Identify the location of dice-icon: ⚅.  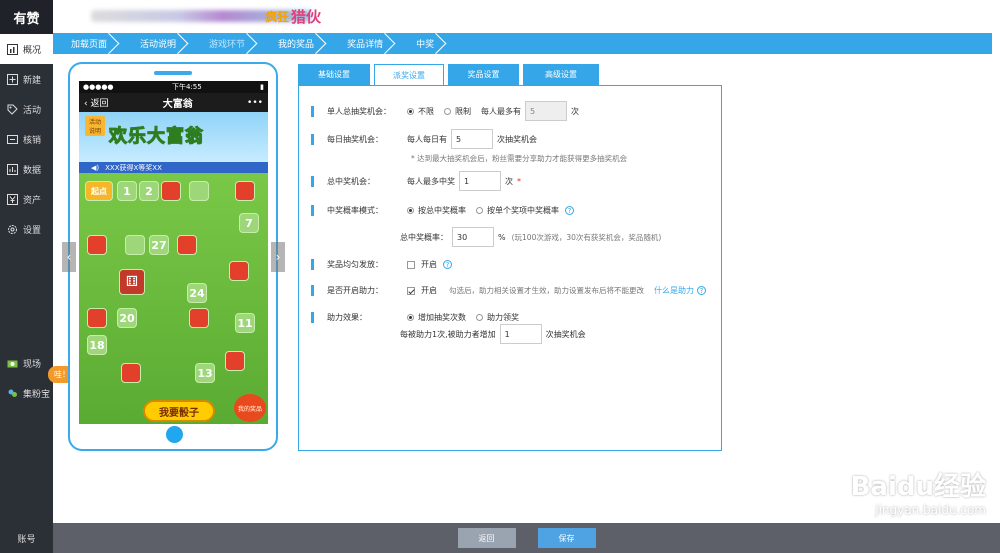
(132, 282).